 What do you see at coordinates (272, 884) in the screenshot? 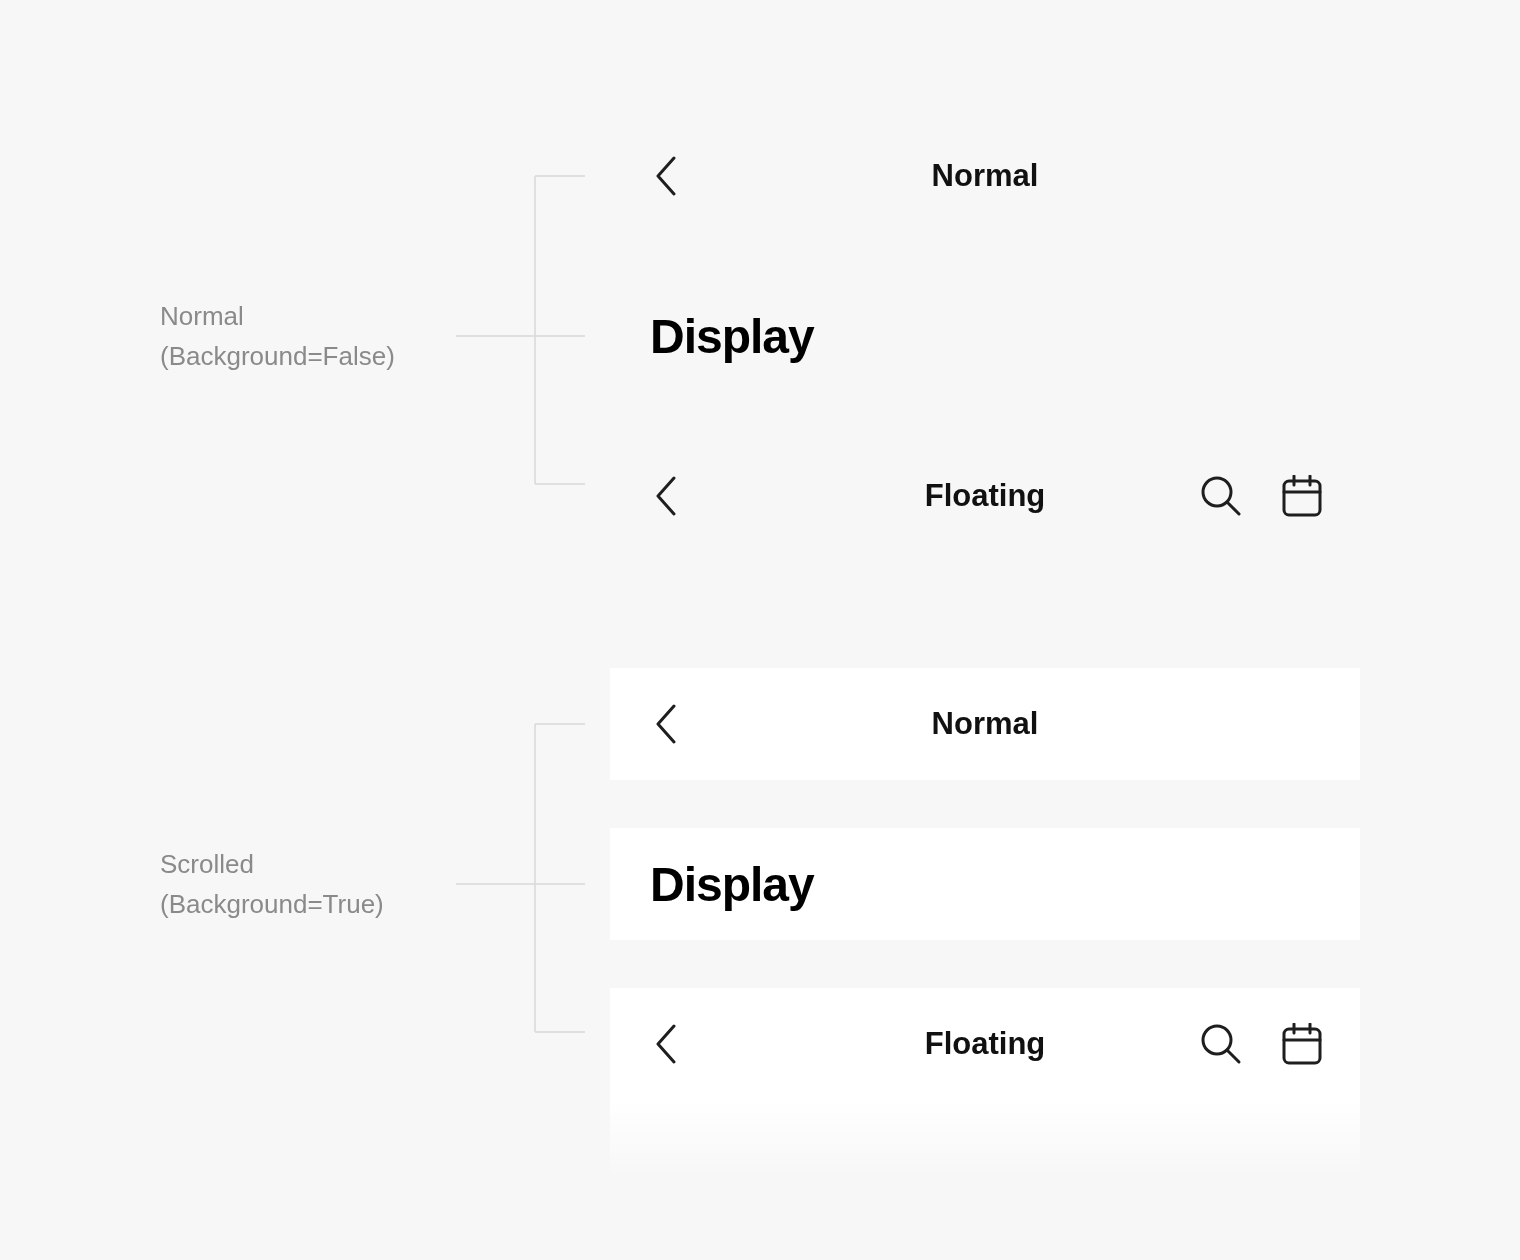
I see `variant-label: Scrolled (Background=True)` at bounding box center [272, 884].